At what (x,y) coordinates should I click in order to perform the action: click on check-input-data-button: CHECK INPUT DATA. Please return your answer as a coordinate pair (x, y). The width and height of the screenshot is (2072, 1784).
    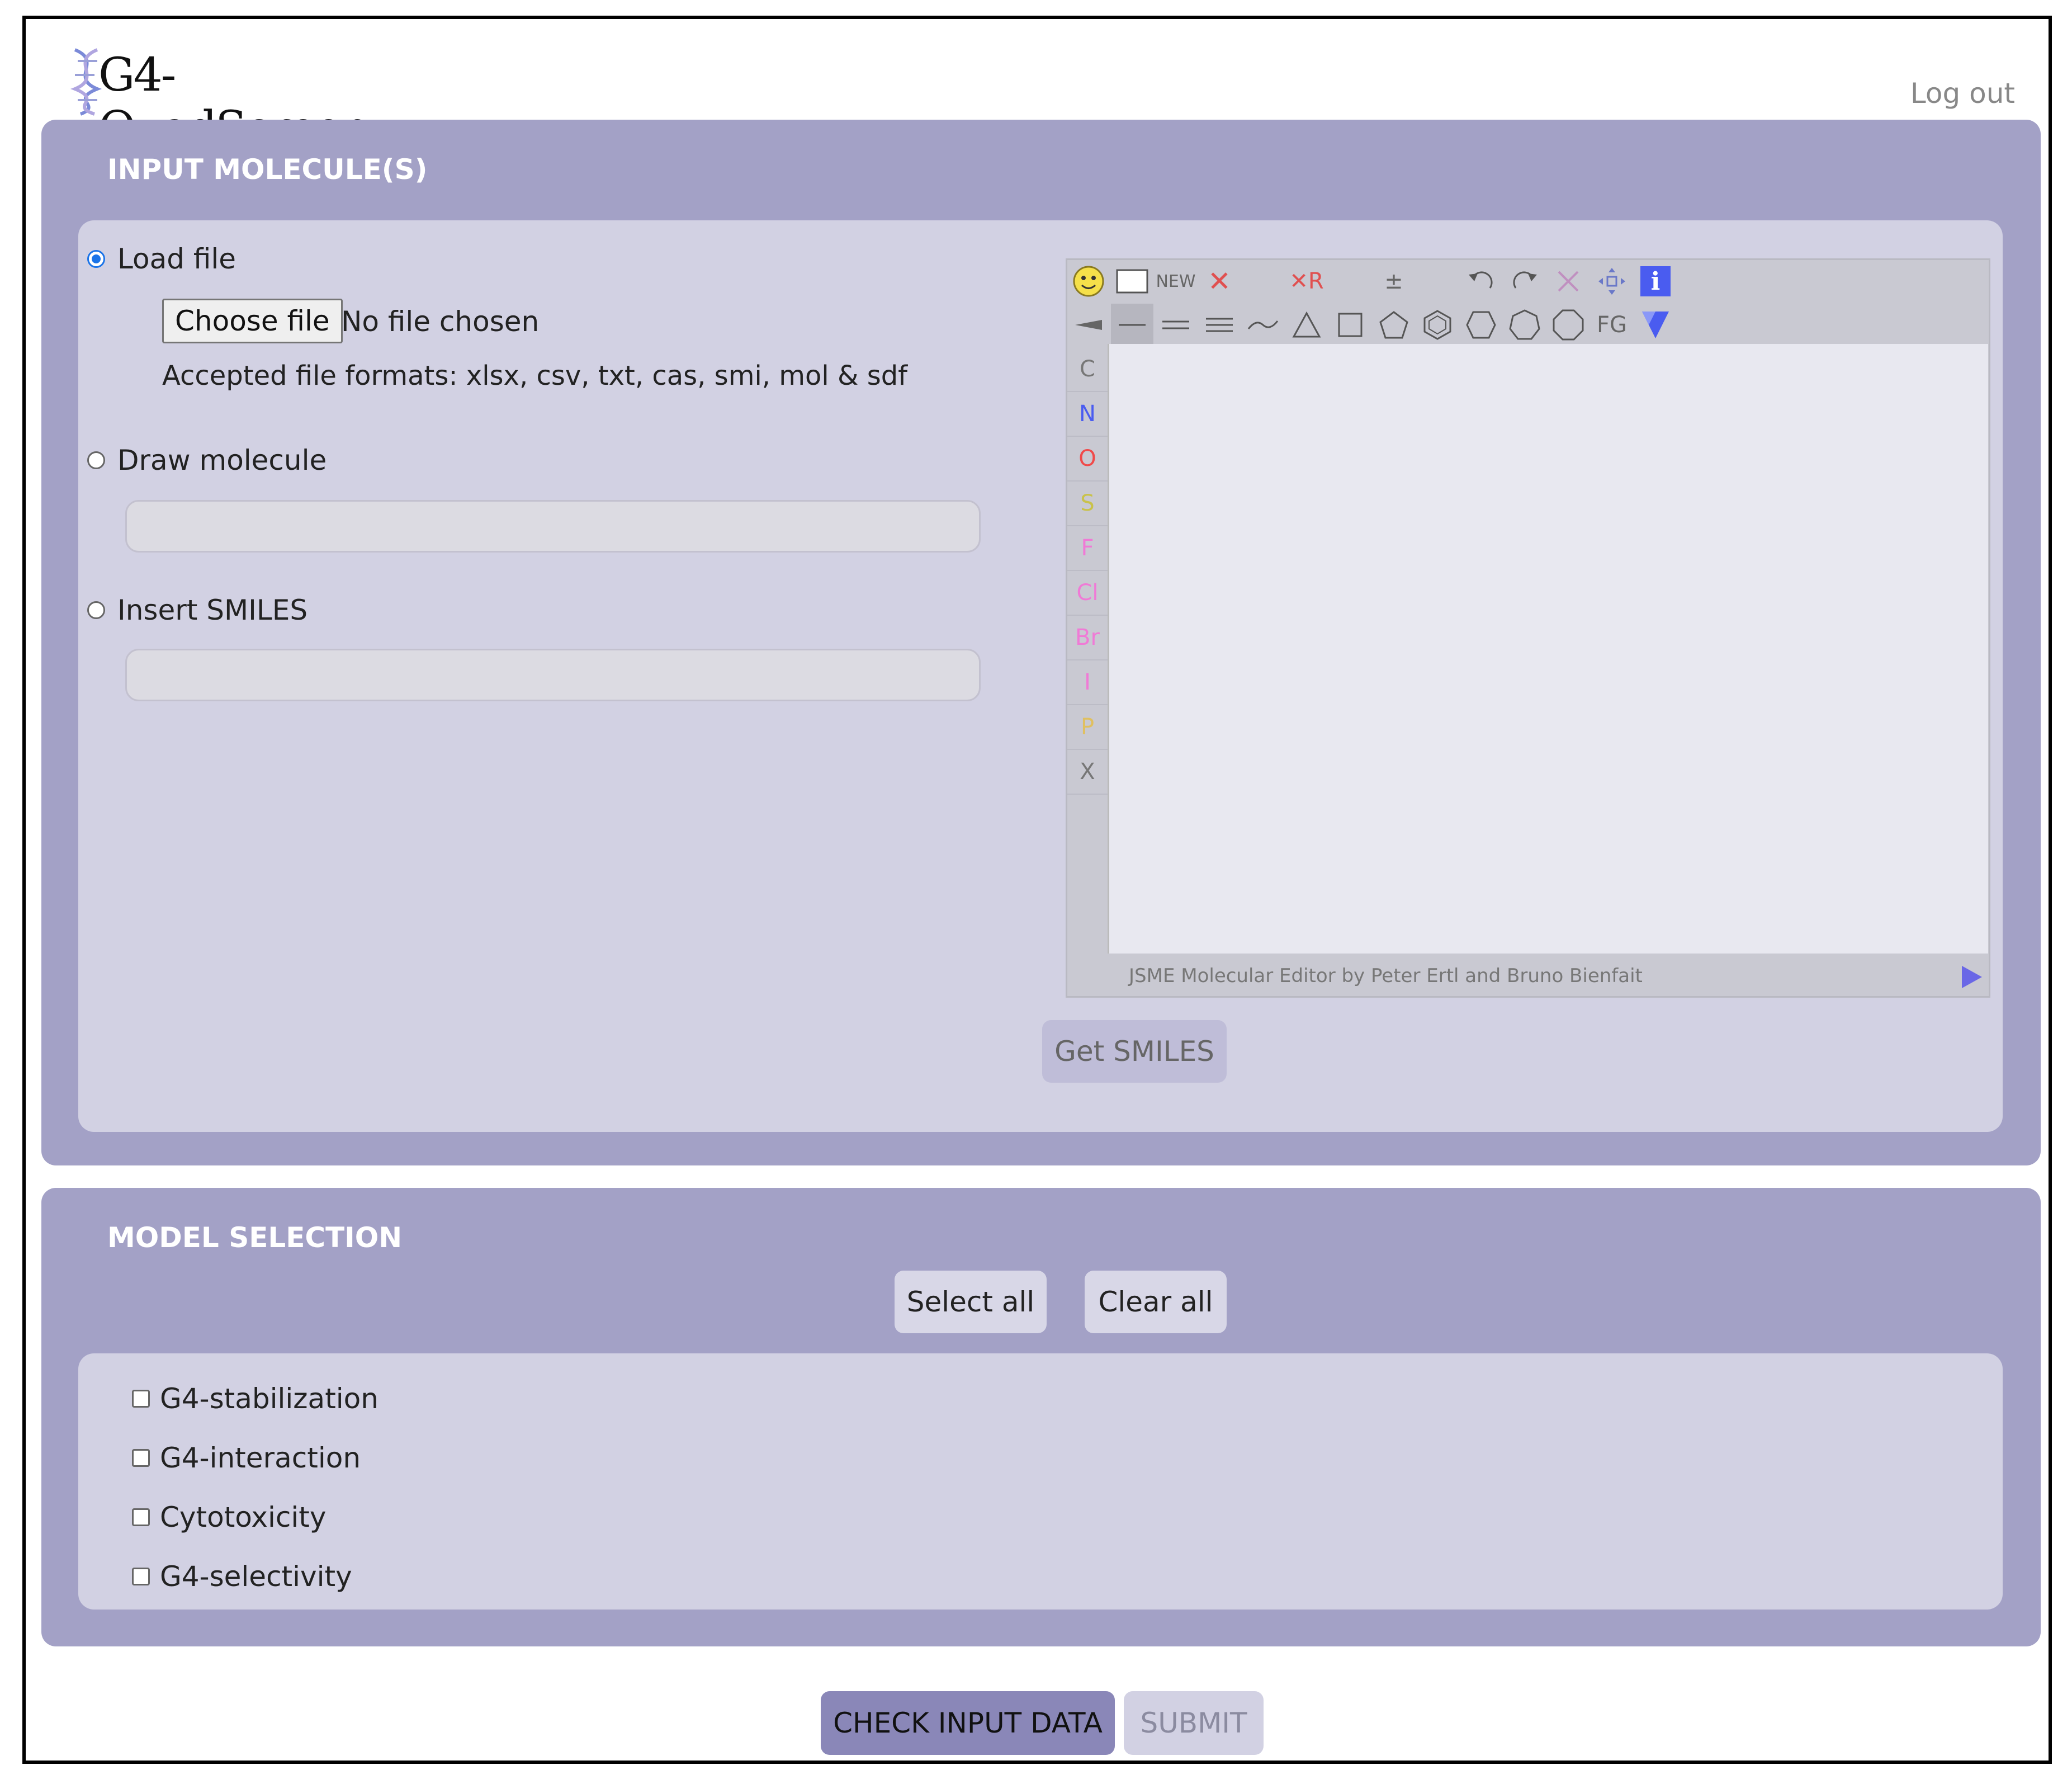
    Looking at the image, I should click on (968, 1723).